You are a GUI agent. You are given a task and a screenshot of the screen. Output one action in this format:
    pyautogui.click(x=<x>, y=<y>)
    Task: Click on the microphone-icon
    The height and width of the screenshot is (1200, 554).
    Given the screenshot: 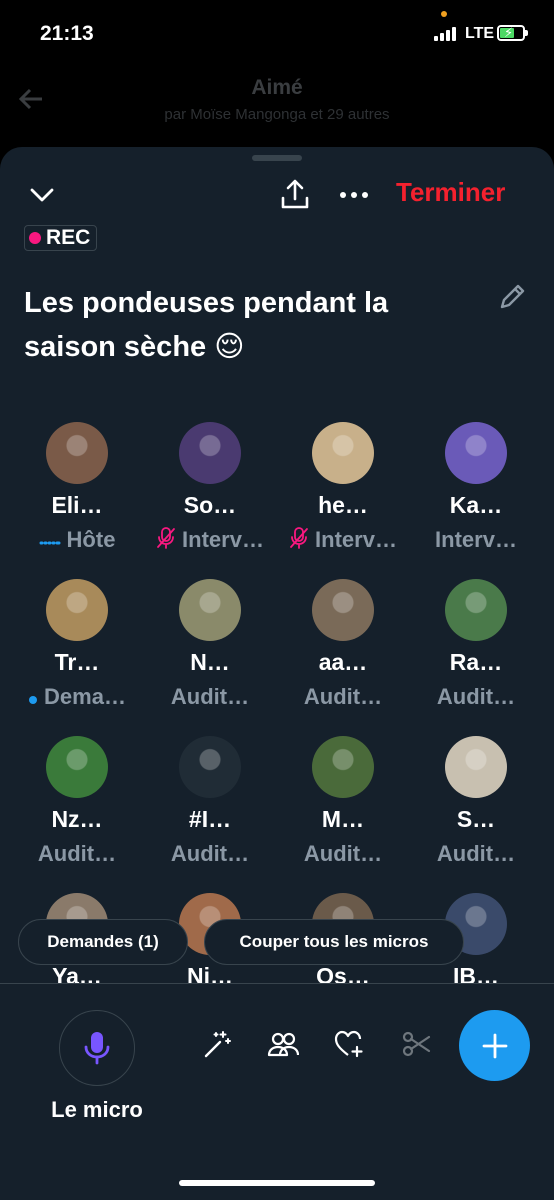 What is the action you would take?
    pyautogui.click(x=97, y=1048)
    